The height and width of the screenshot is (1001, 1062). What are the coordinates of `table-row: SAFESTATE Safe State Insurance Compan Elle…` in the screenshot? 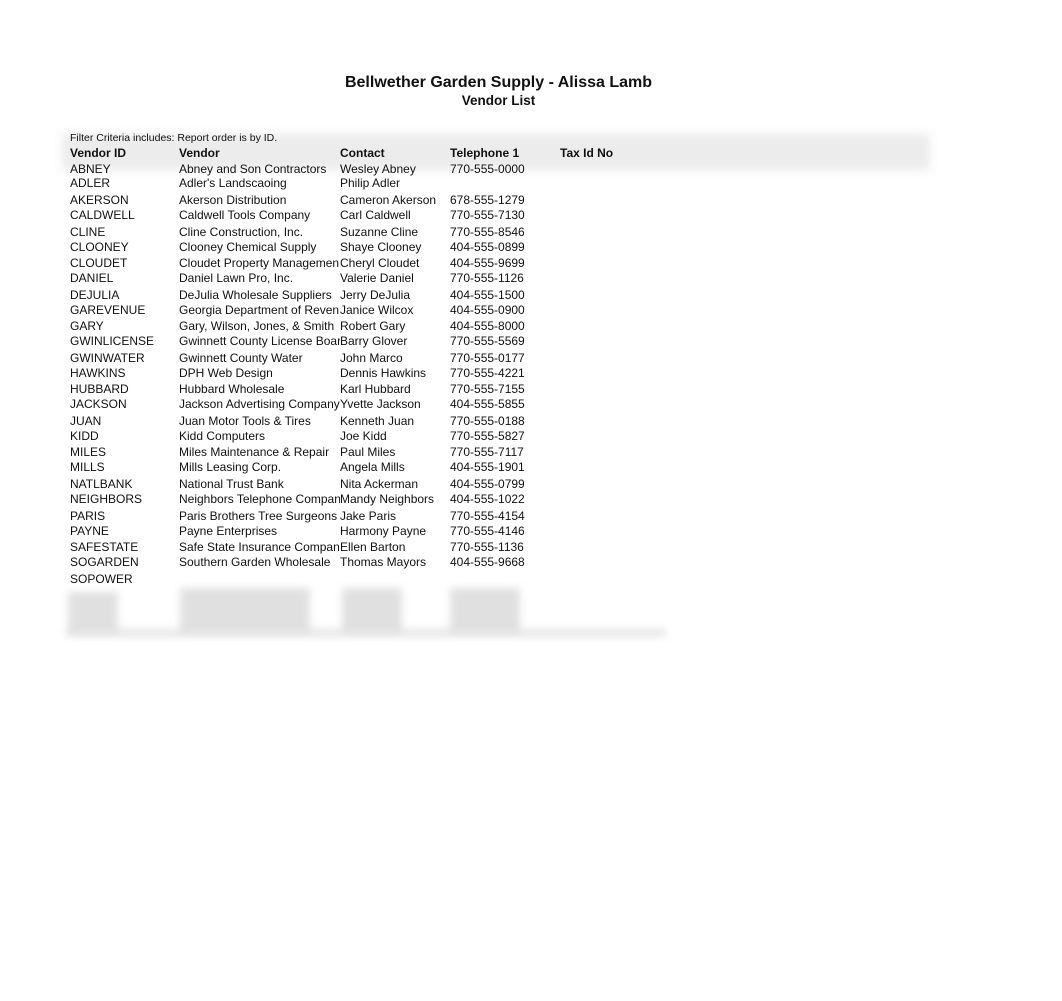 It's located at (380, 547).